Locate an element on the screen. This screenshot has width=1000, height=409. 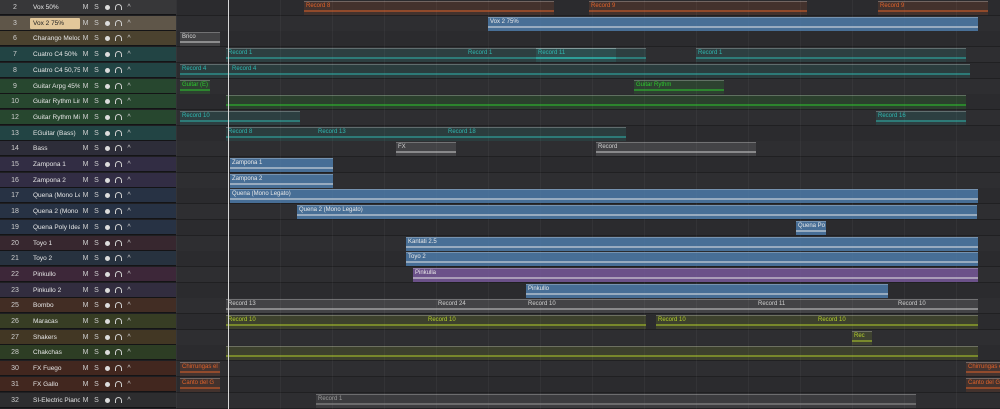
clip: Zampona 2 is located at coordinates (281, 181).